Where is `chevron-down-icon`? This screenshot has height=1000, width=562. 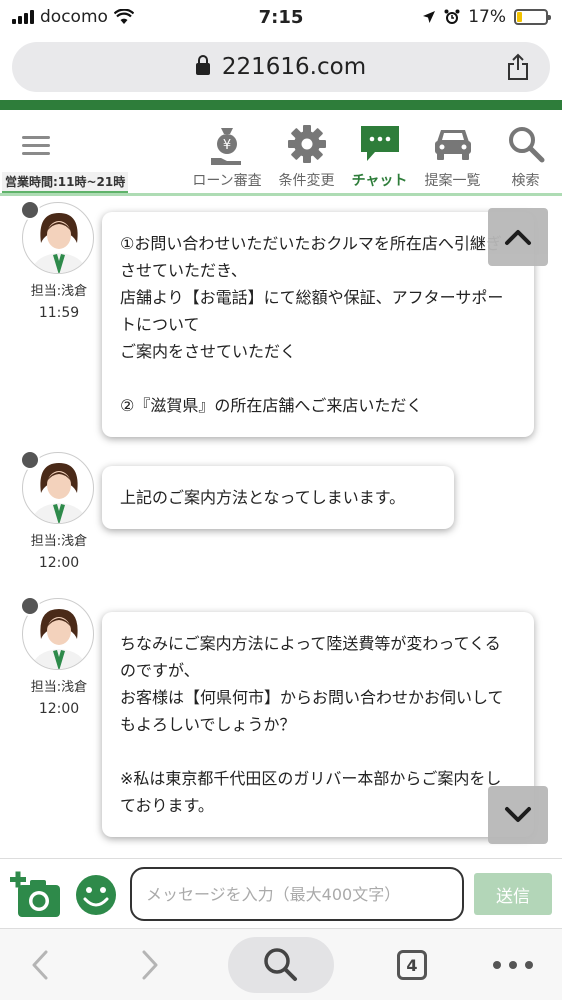 chevron-down-icon is located at coordinates (518, 814).